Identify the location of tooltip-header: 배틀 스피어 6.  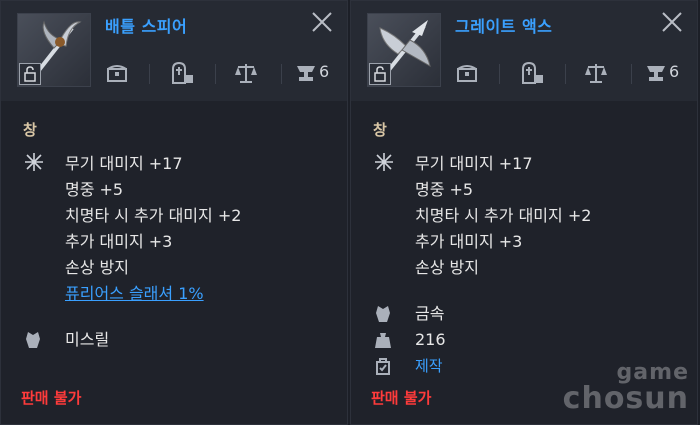
(174, 51).